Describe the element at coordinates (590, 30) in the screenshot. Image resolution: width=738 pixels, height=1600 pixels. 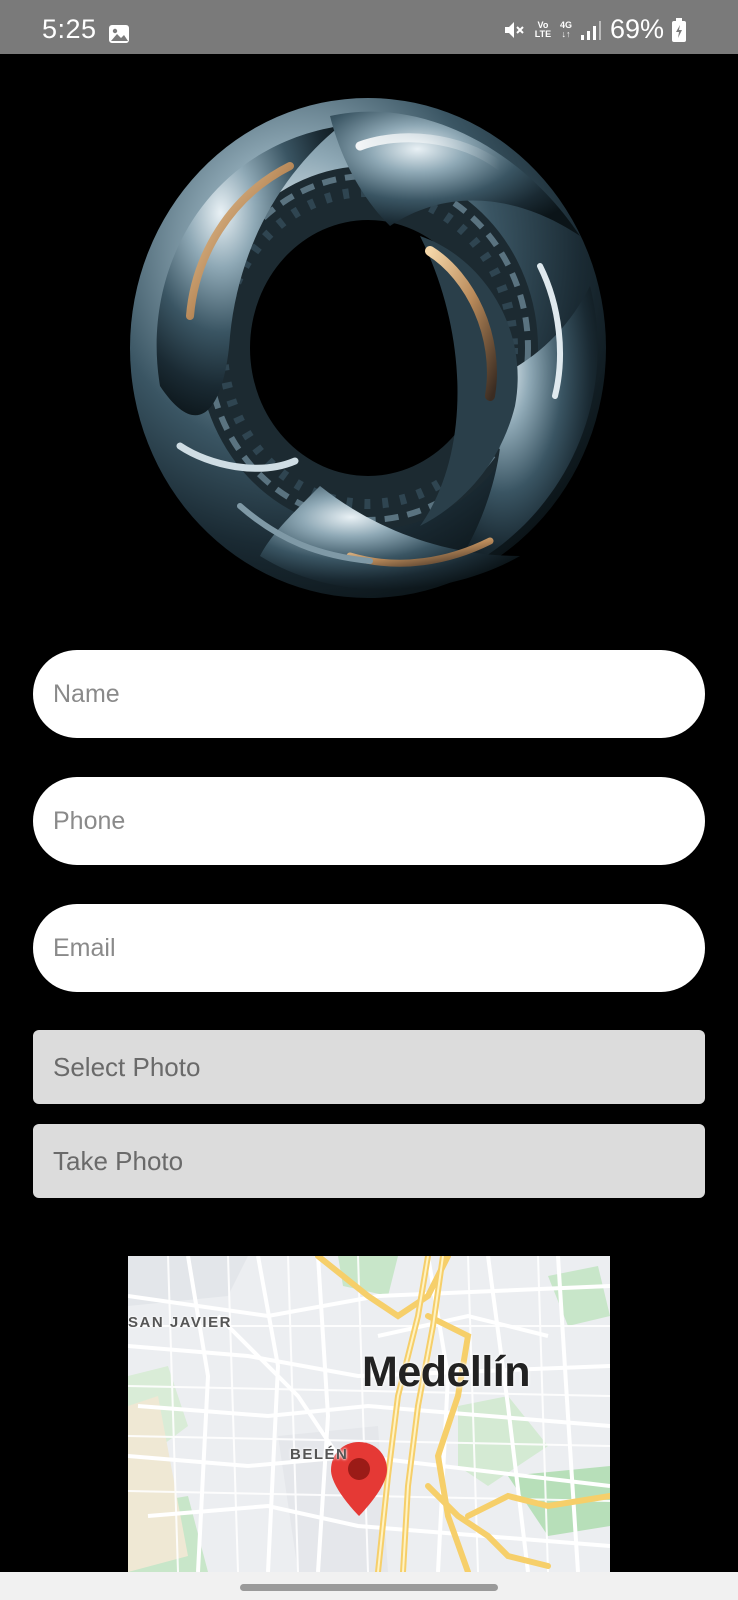
I see `signal-icon` at that location.